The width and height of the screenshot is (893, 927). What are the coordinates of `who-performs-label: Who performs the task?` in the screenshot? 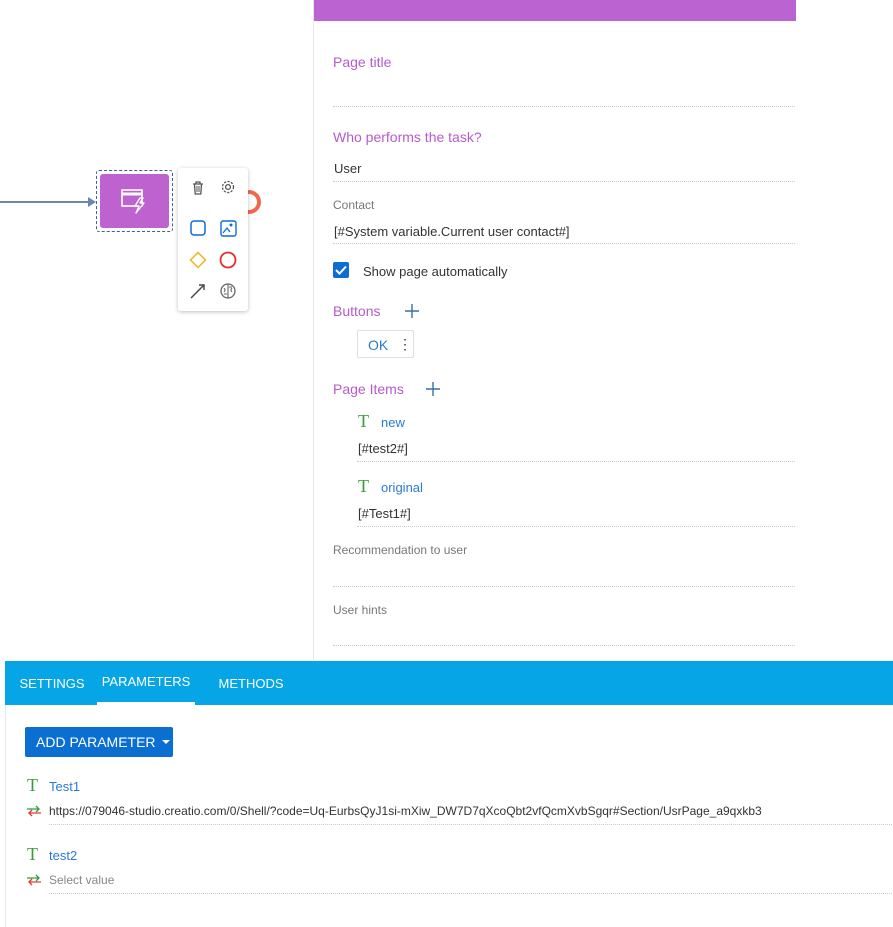 It's located at (407, 137).